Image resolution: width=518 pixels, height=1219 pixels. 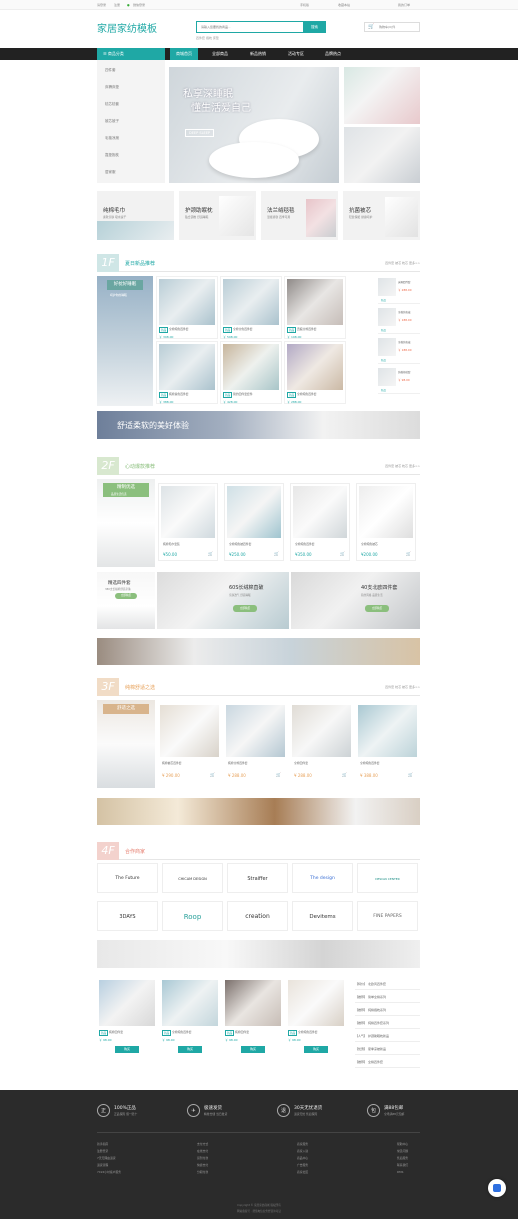 I want to click on floor-feature-image: 舒适之选, so click(x=126, y=744).